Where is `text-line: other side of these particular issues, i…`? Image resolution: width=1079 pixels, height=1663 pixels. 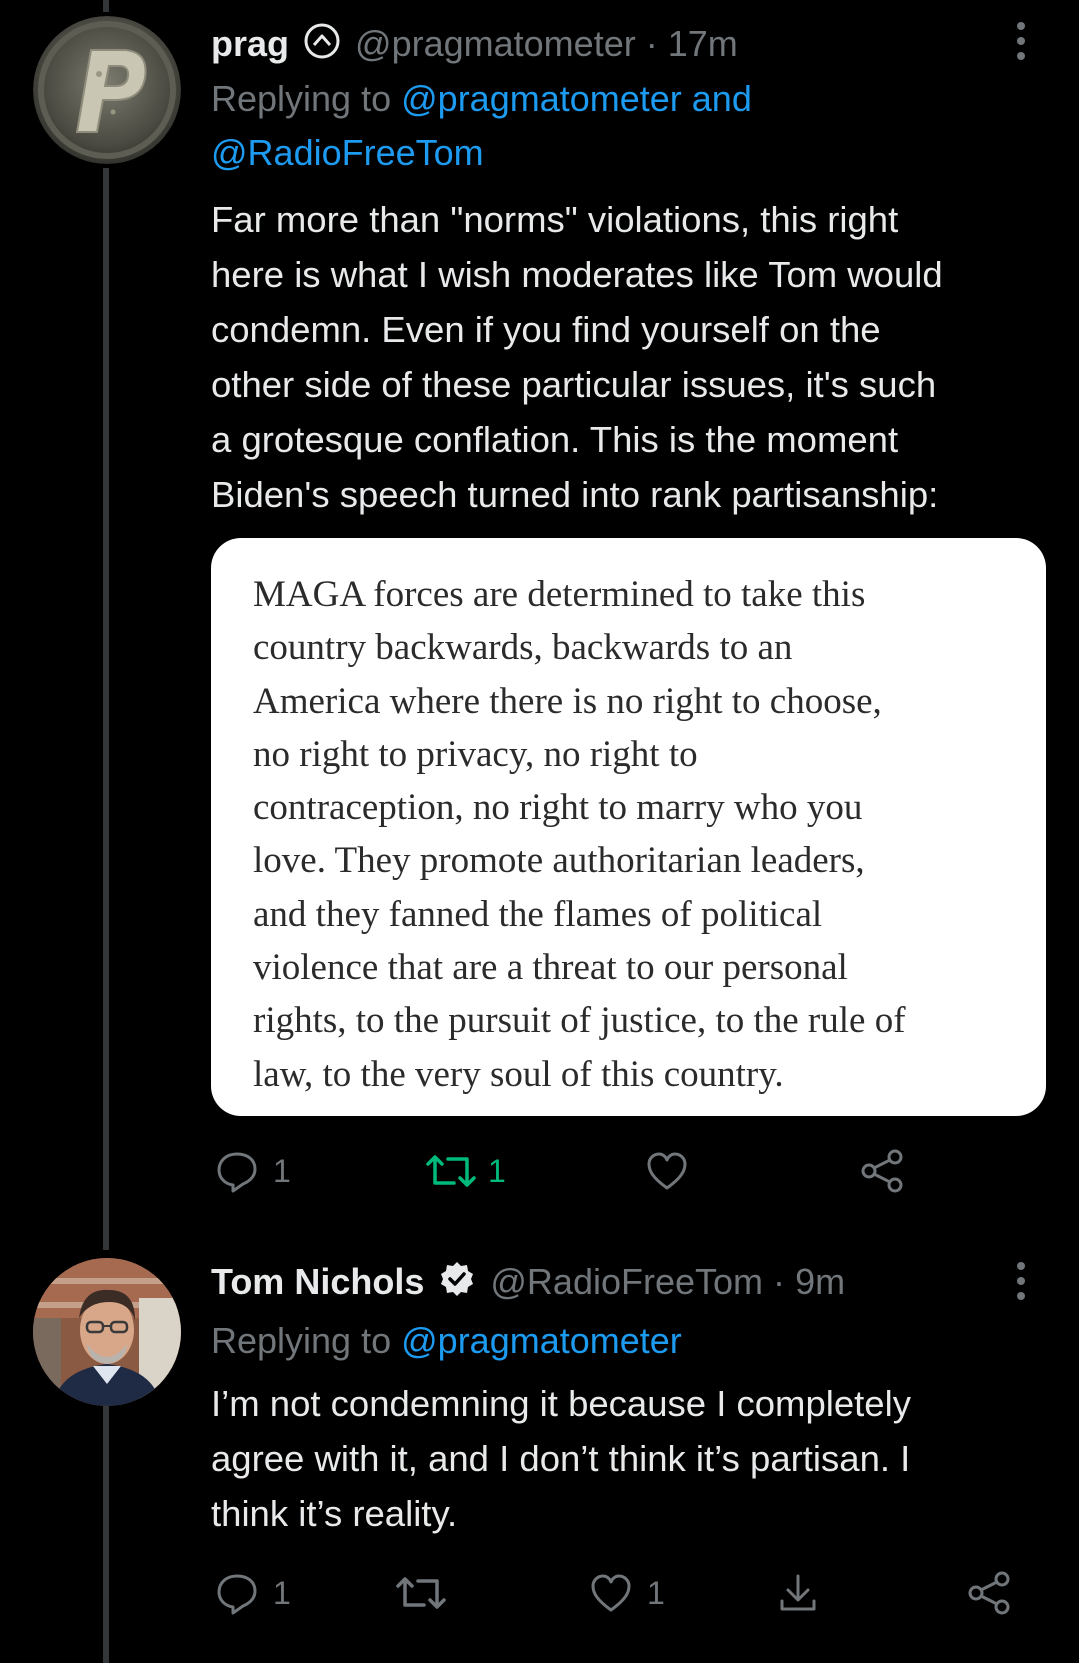 text-line: other side of these particular issues, i… is located at coordinates (574, 384).